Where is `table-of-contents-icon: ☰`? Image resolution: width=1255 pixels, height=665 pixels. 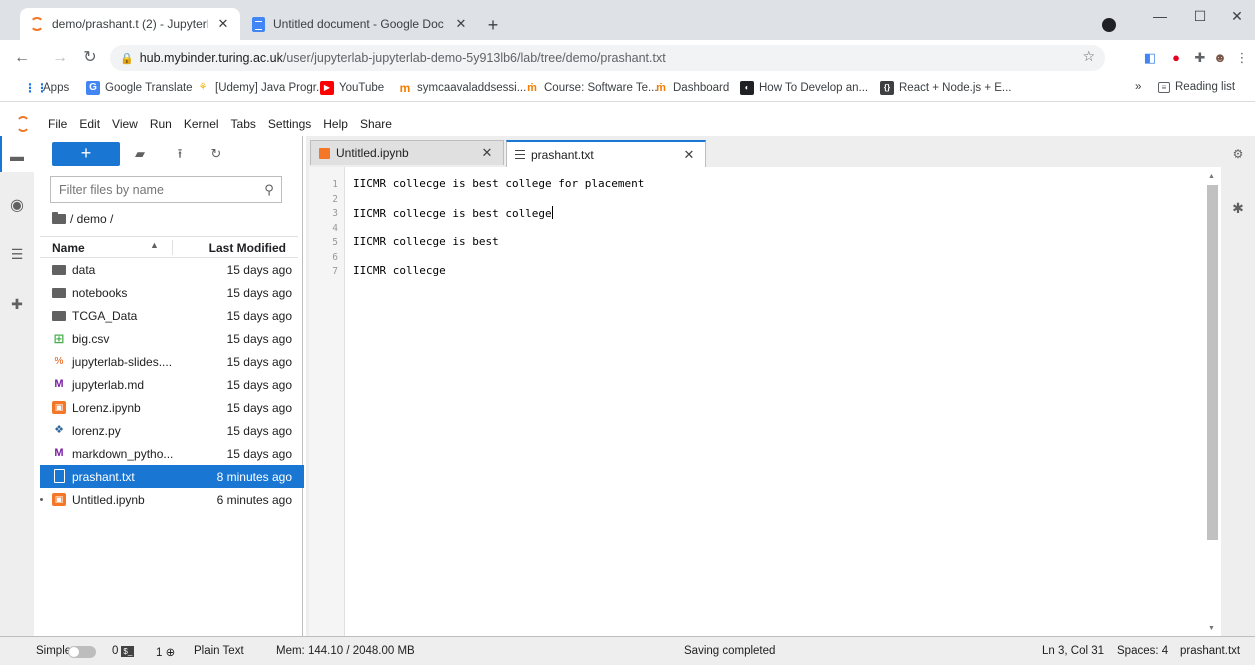
table-of-contents-icon: ☰ is located at coordinates (17, 254).